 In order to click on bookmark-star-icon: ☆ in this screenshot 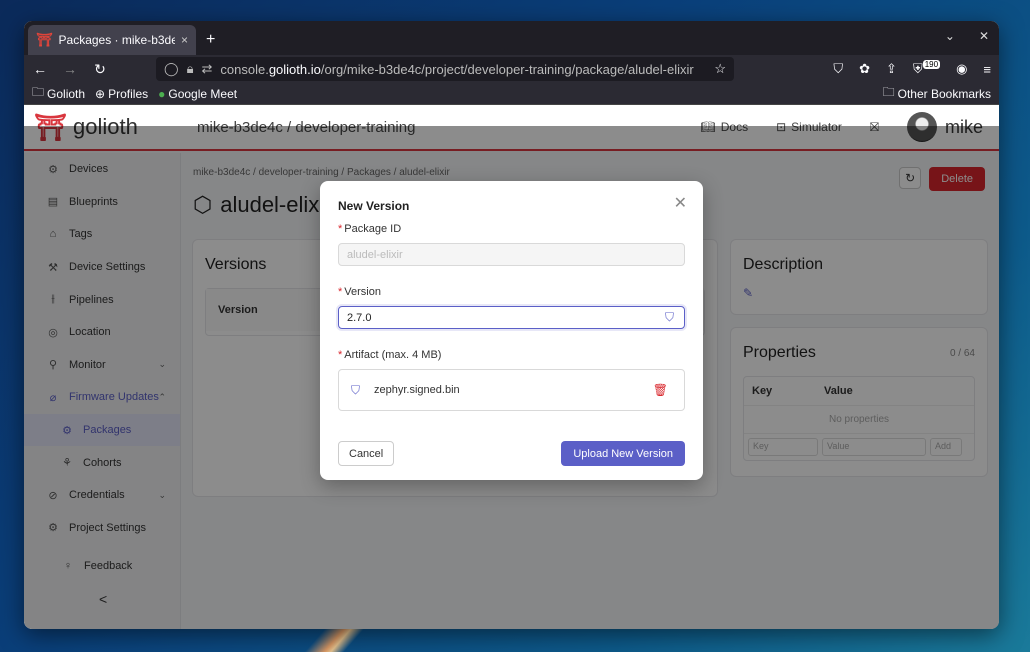, I will do `click(720, 69)`.